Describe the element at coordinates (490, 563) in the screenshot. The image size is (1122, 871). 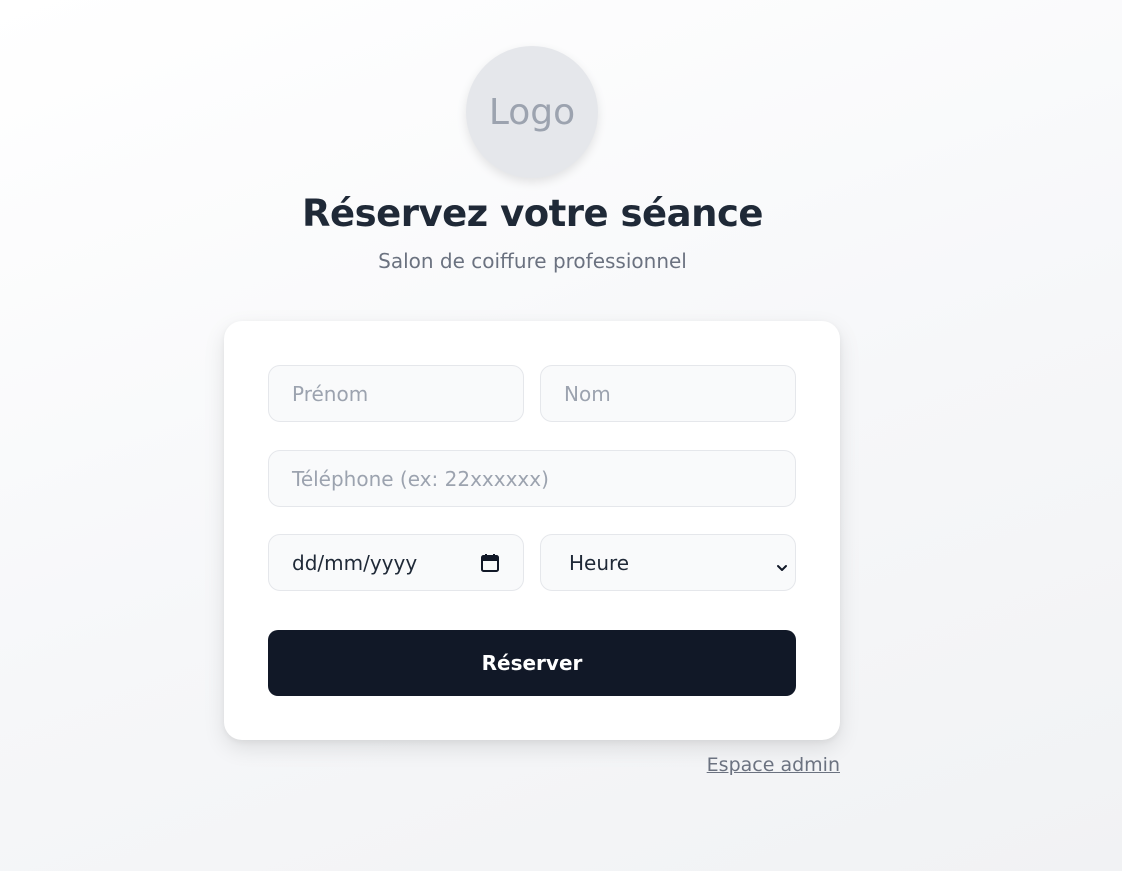
I see `calendar-icon` at that location.